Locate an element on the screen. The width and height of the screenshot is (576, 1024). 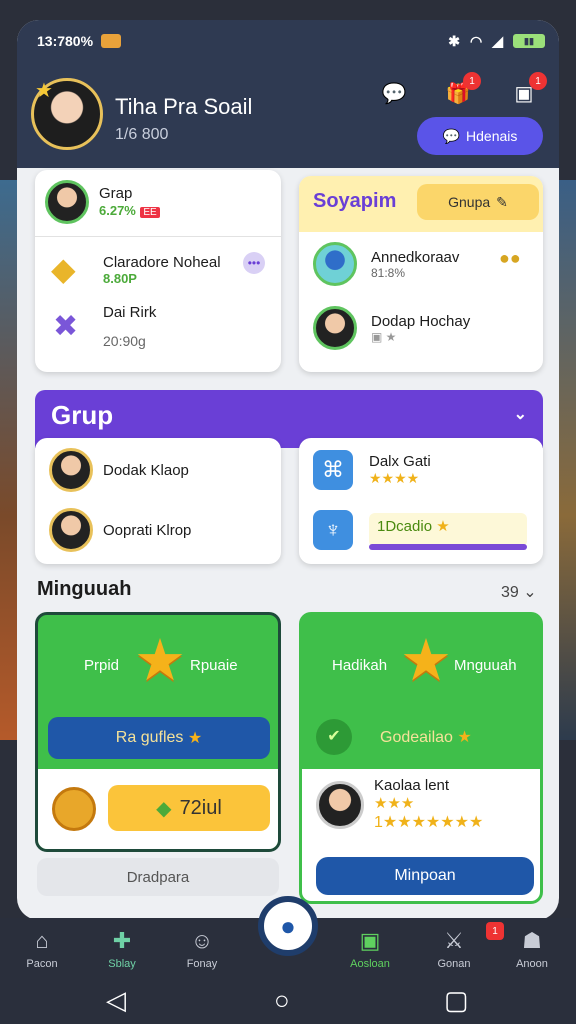
reward-card: Prpid ★ Rpuaie Ra gufles ★ ◆ 72iul is located at coordinates (158, 732).